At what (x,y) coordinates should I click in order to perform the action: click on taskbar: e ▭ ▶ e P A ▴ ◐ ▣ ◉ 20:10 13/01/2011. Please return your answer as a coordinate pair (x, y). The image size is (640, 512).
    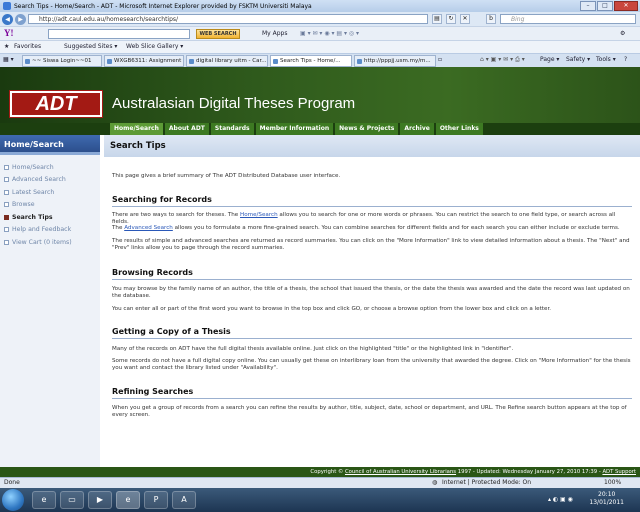
    Looking at the image, I should click on (320, 500).